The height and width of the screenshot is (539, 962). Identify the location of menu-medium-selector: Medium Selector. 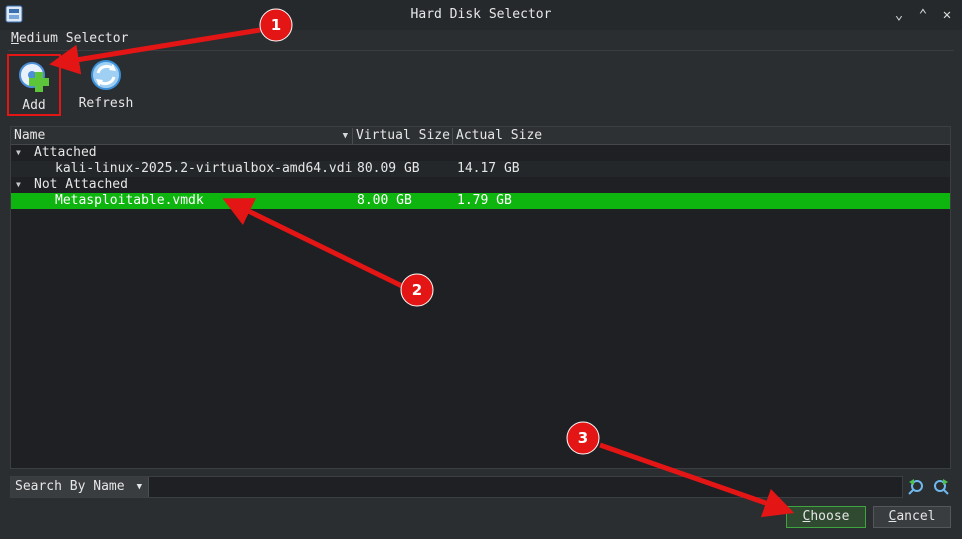
(69, 38).